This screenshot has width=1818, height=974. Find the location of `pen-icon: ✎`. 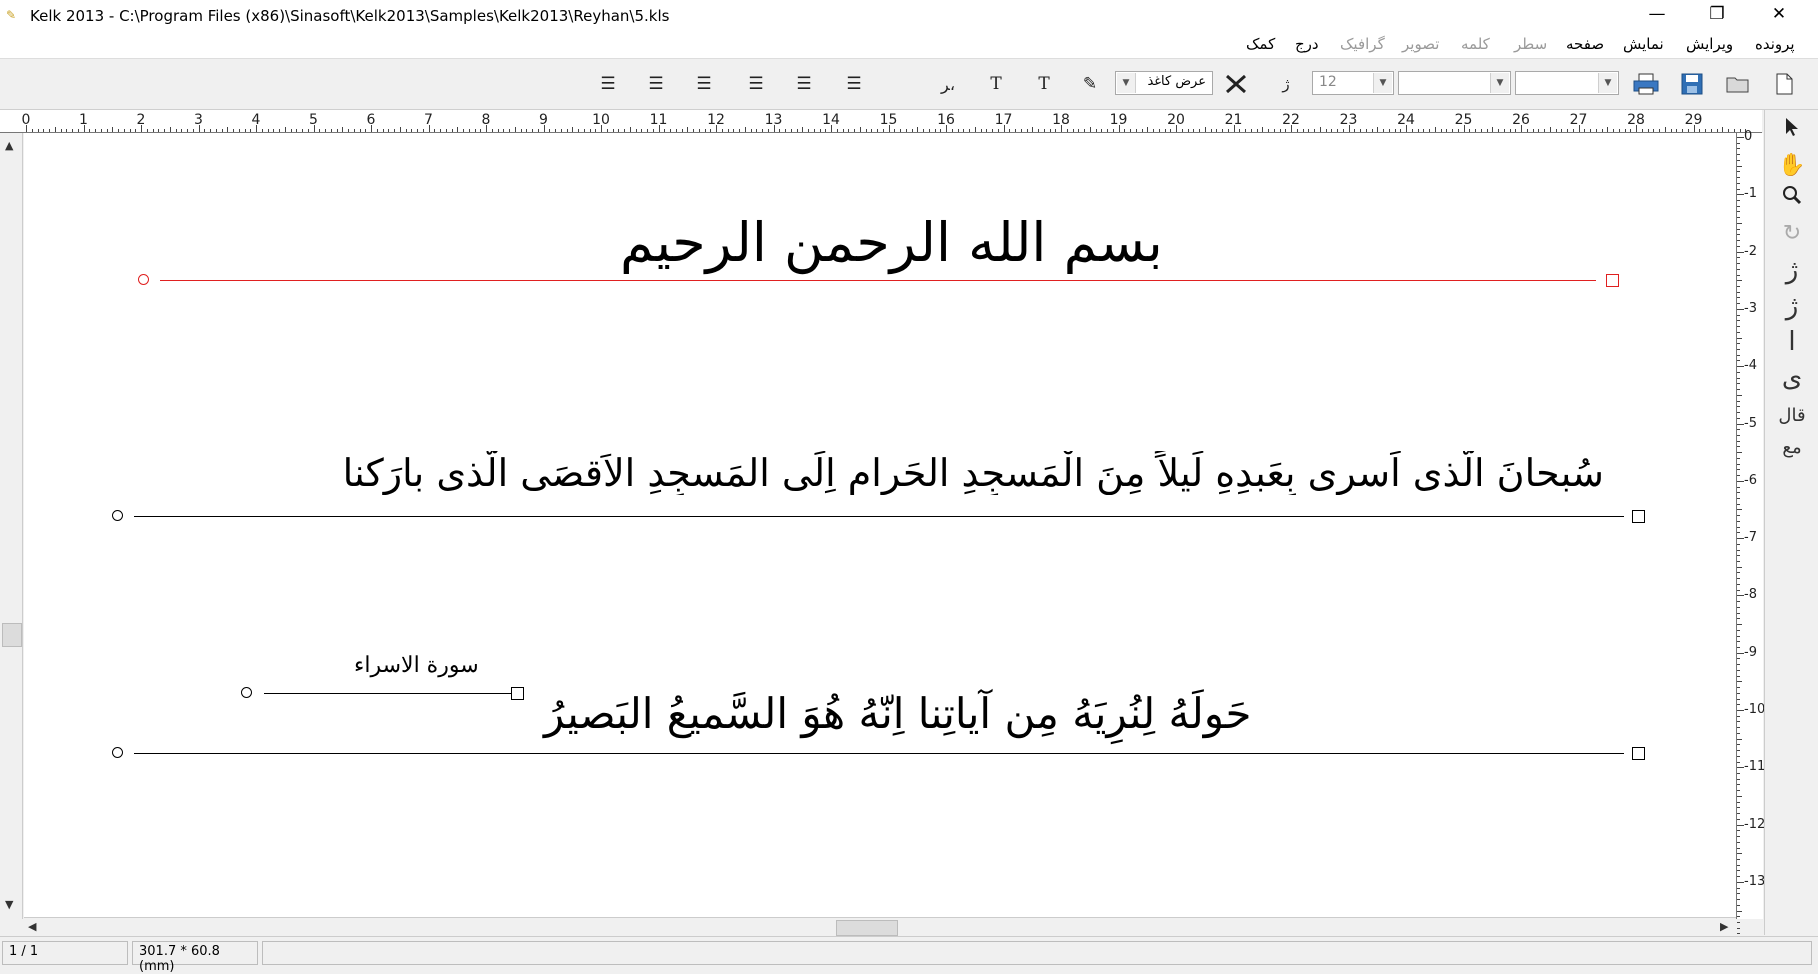

pen-icon: ✎ is located at coordinates (1090, 84).